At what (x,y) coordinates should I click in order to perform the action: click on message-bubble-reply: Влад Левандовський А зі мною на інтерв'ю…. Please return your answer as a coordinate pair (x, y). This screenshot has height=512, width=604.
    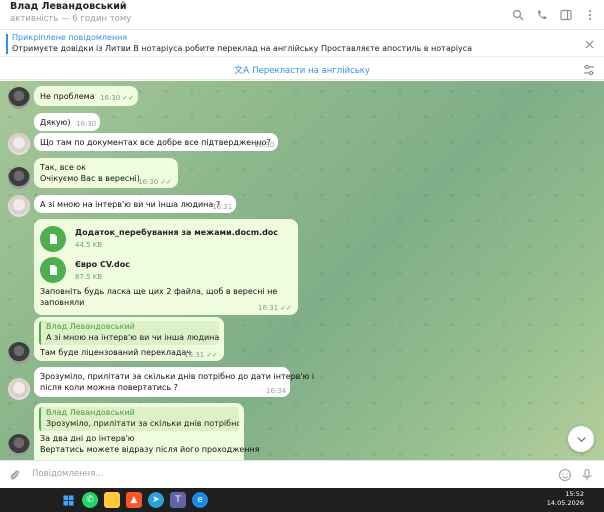
    Looking at the image, I should click on (129, 339).